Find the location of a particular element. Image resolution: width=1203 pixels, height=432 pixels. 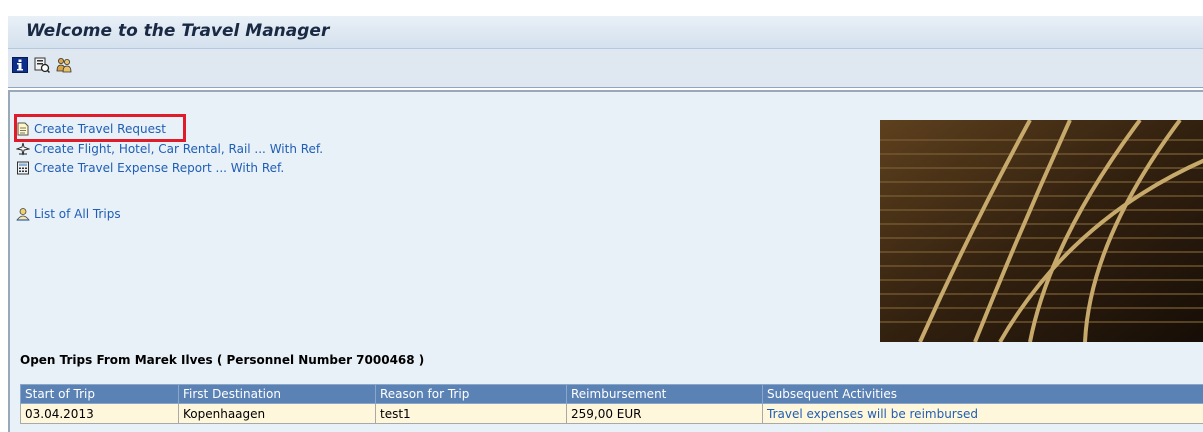

page-title: Welcome to the Travel Manager is located at coordinates (177, 31).